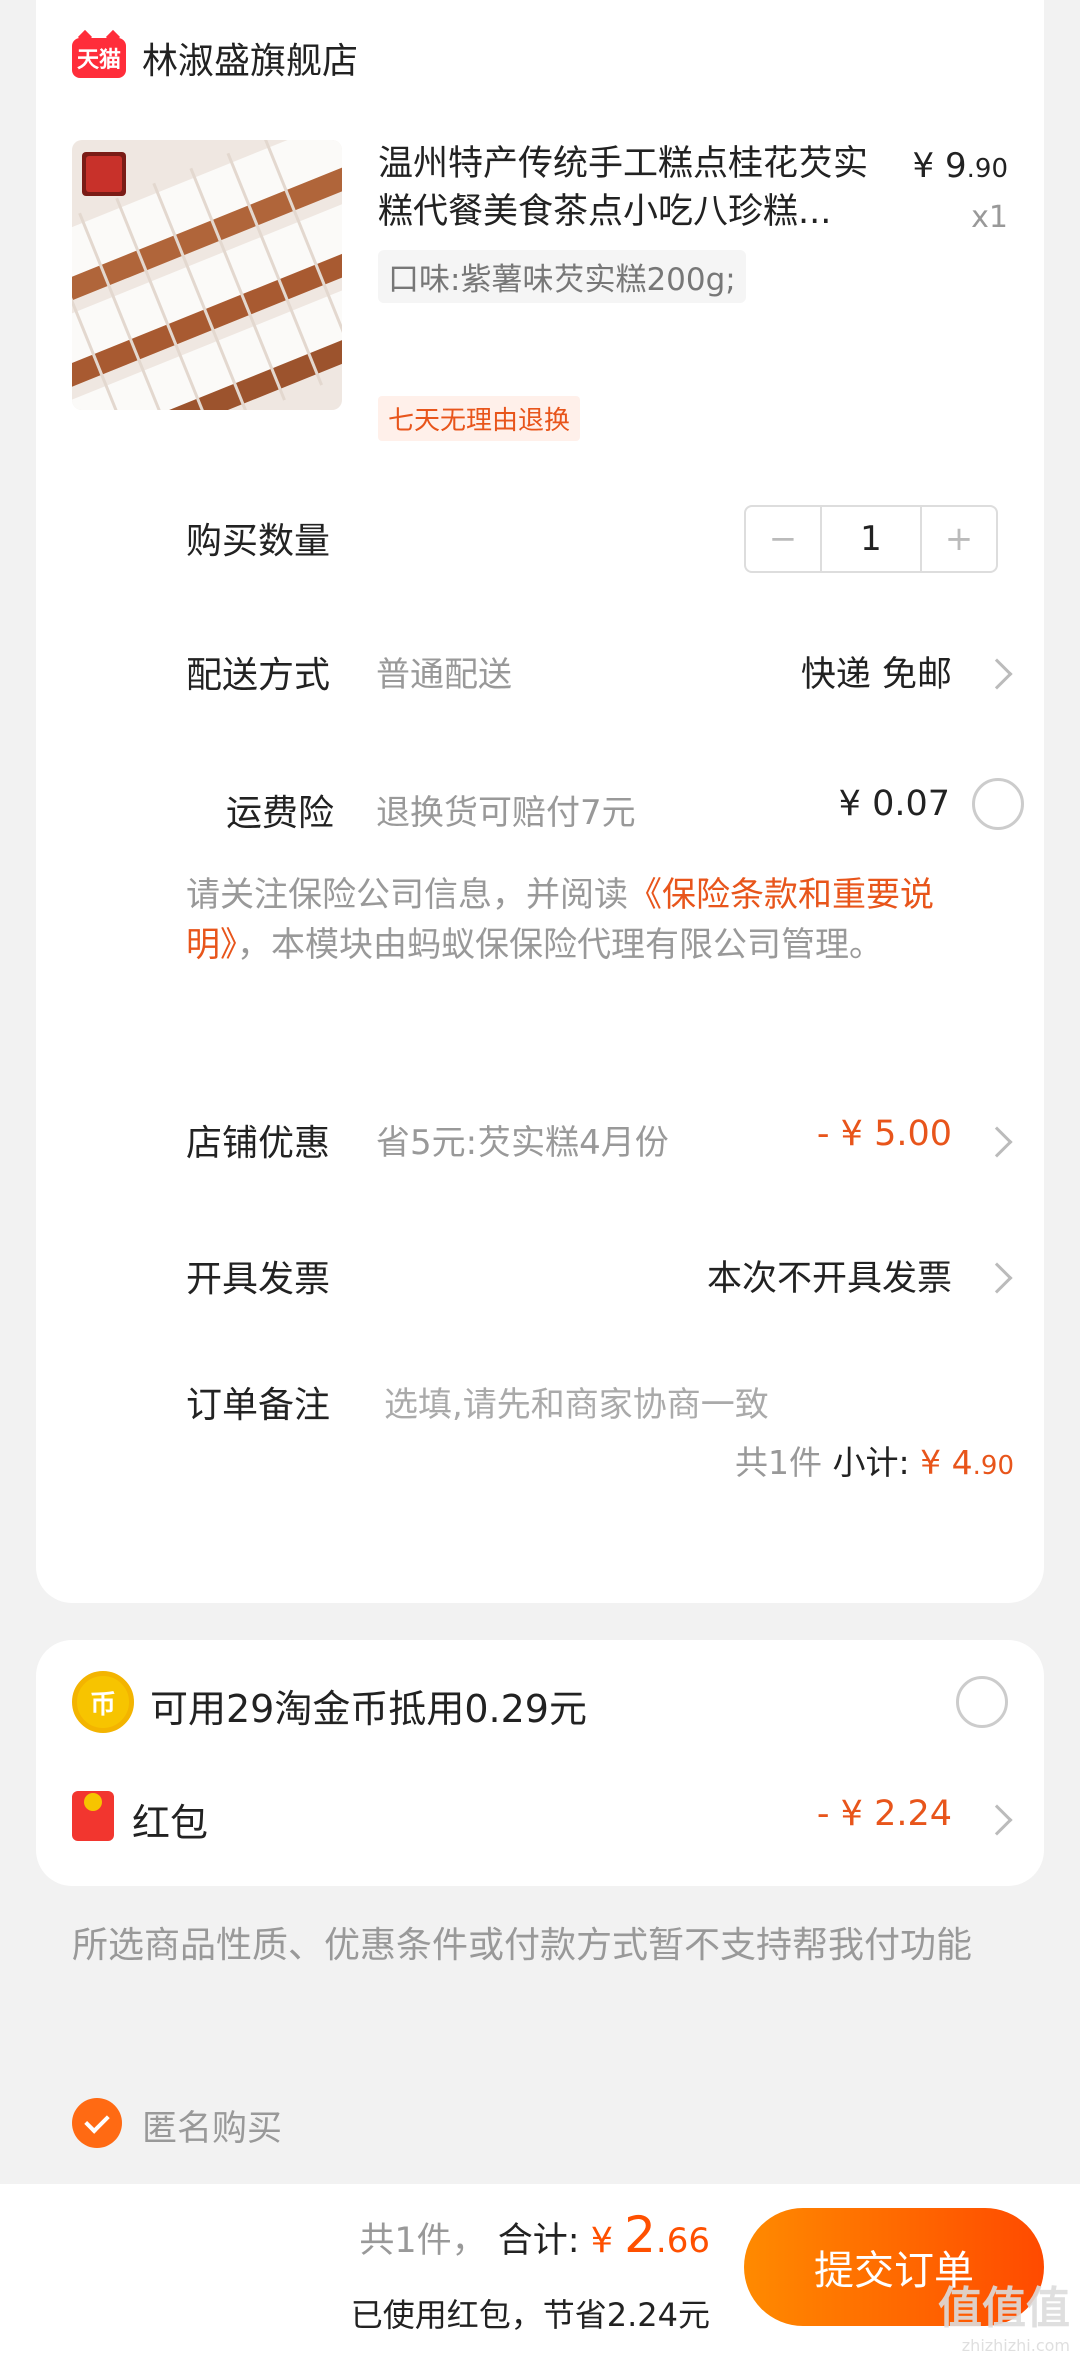 The width and height of the screenshot is (1080, 2369). I want to click on decrement-button: −, so click(783, 539).